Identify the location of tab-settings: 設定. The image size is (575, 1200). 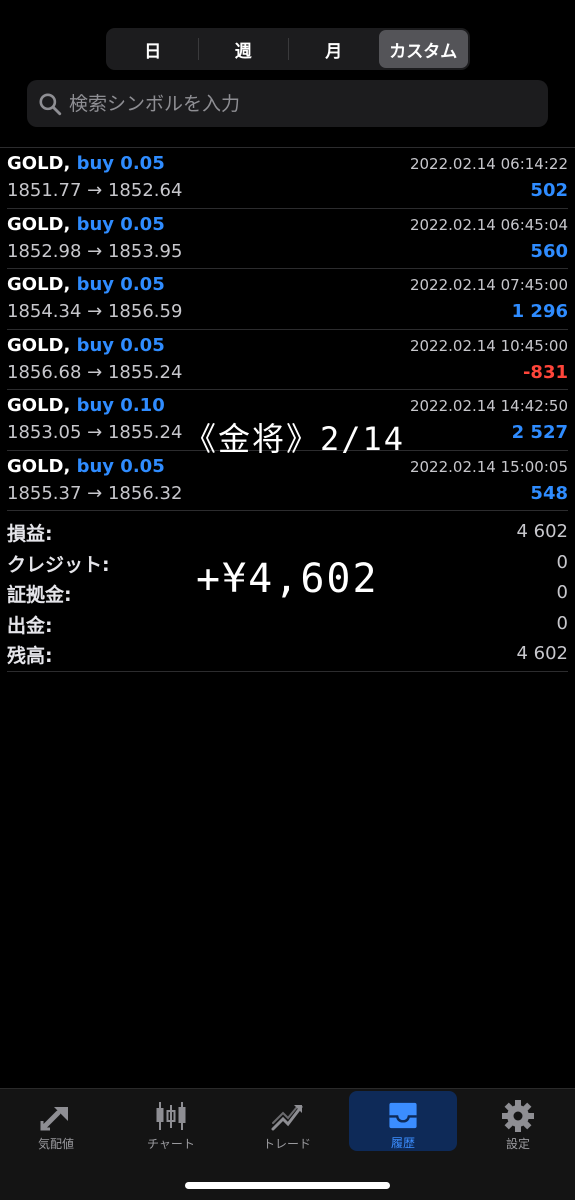
(518, 1122).